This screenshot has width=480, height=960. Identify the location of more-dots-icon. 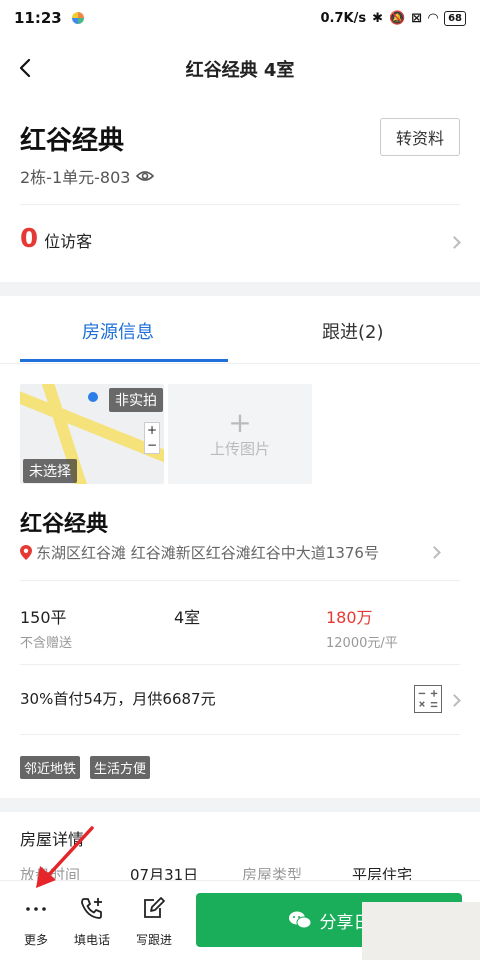
(36, 909).